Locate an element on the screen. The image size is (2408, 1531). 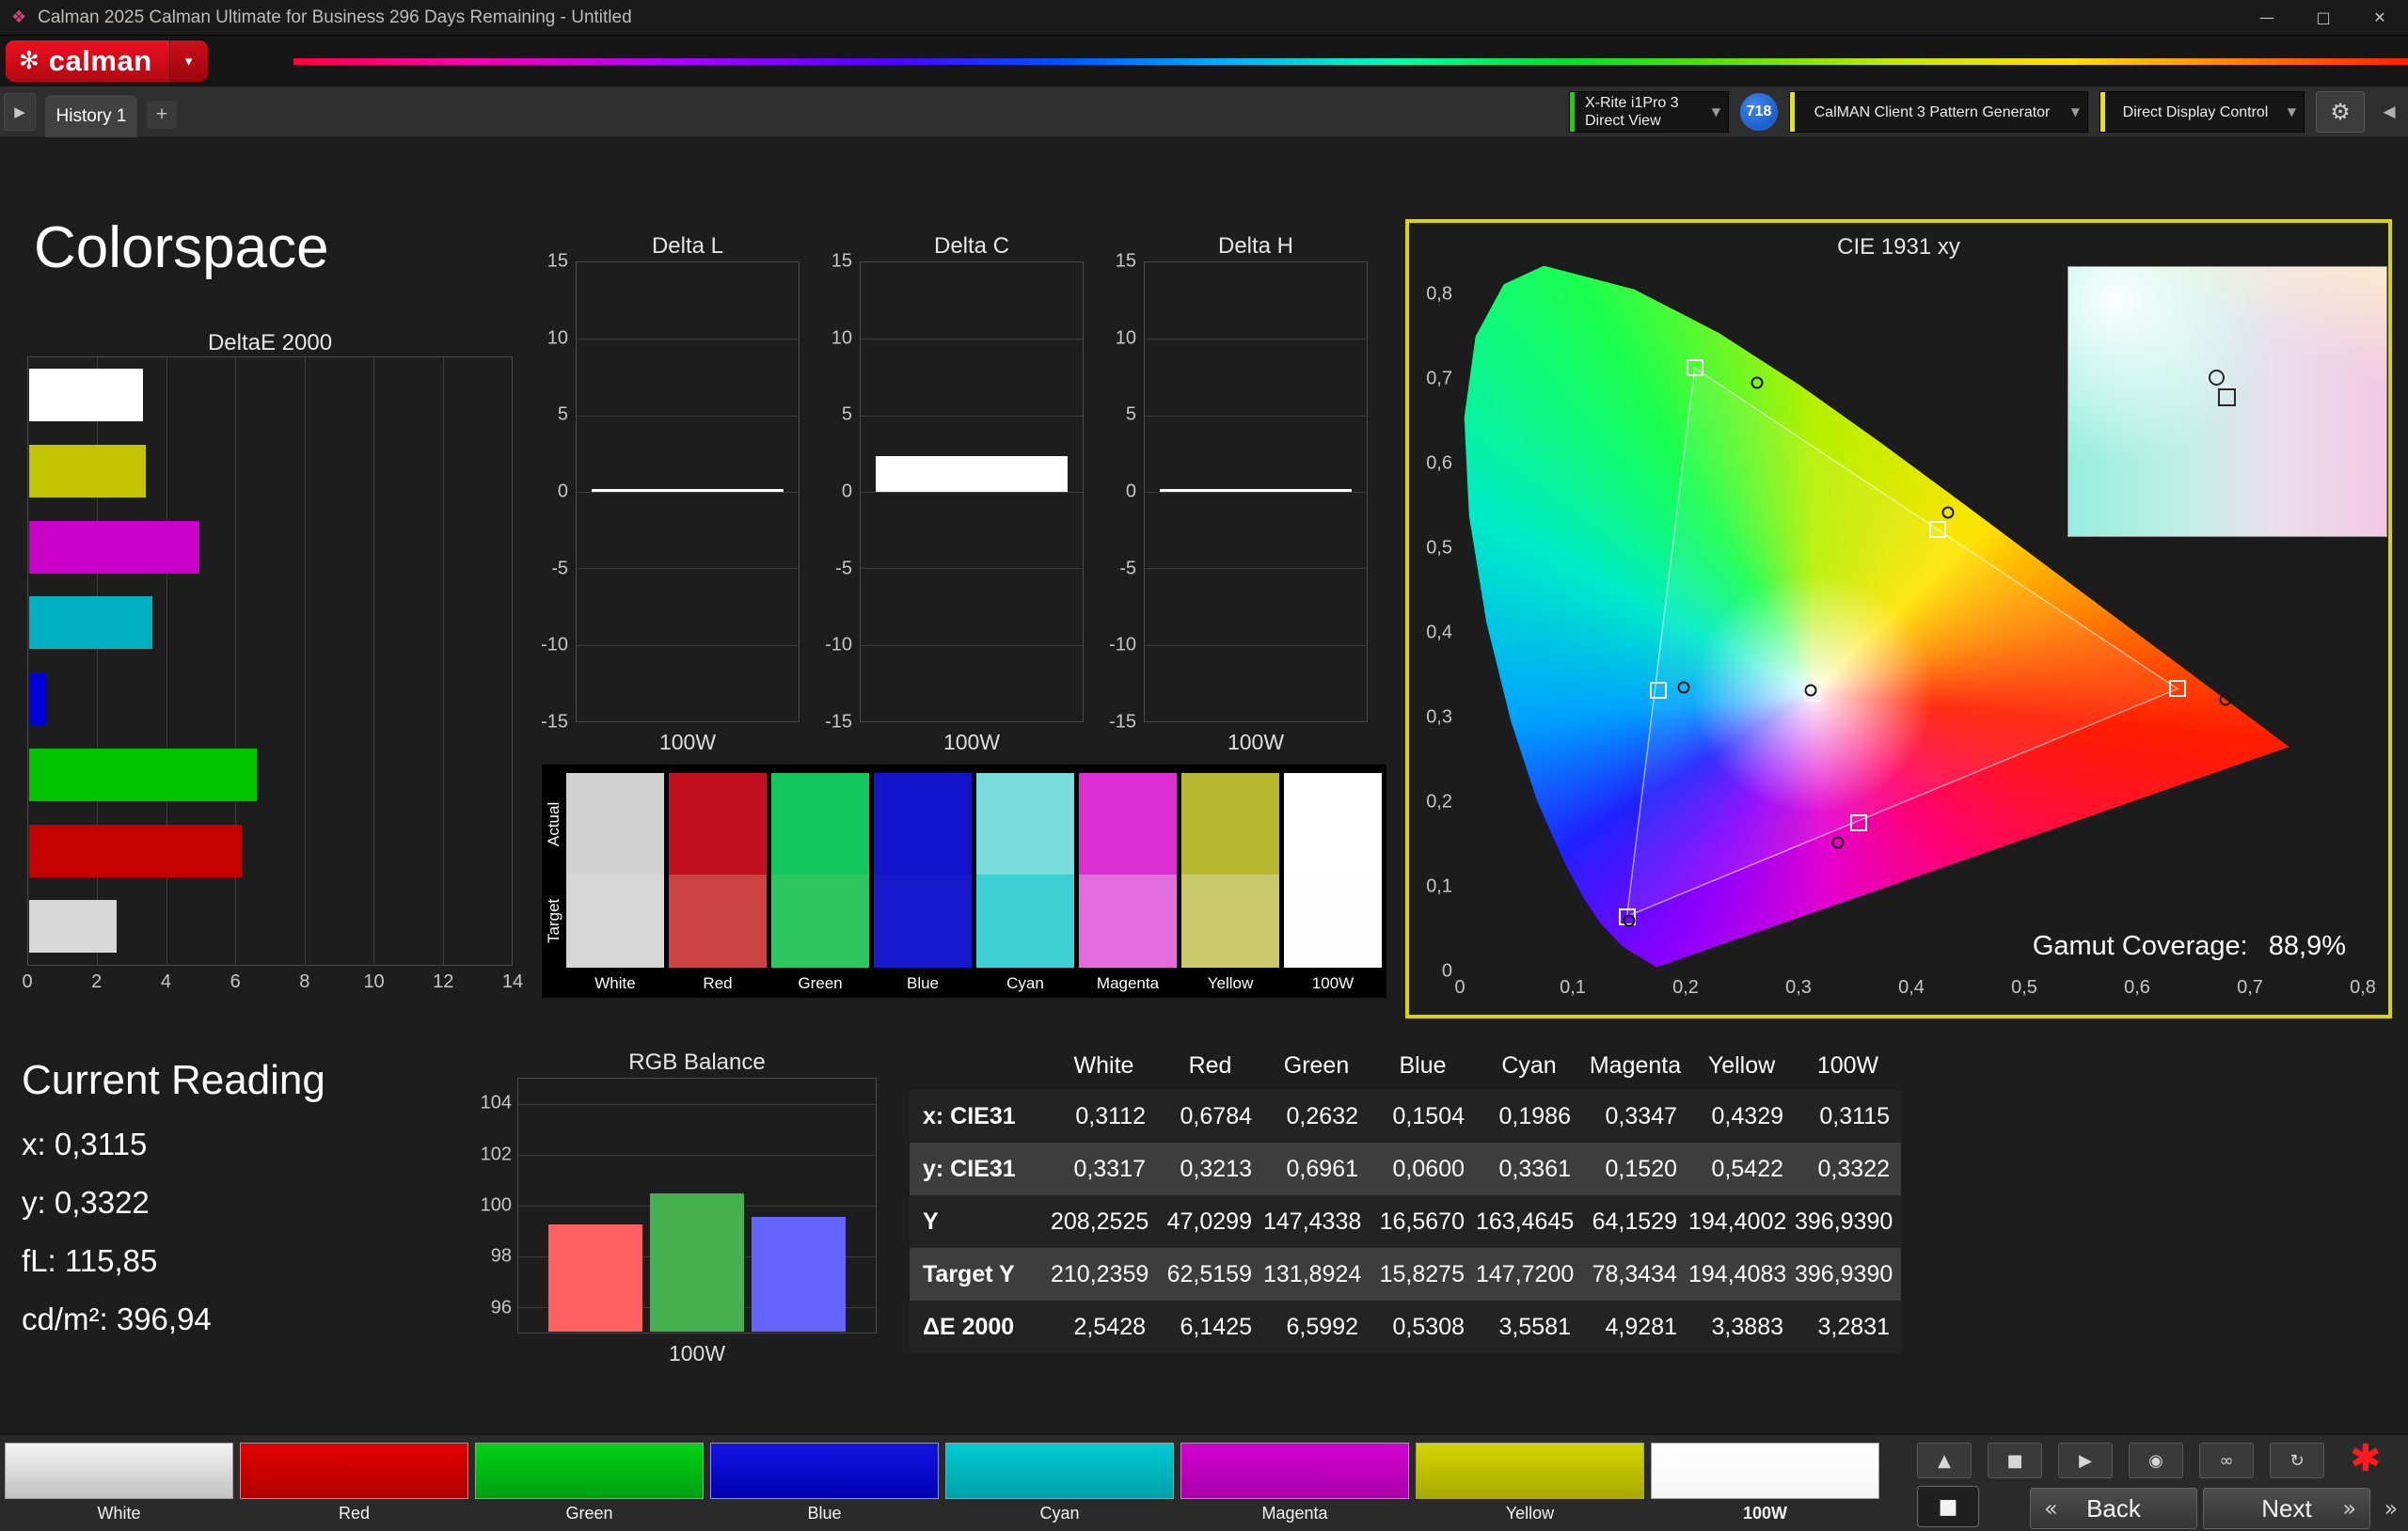
delta-c-chart: Delta C 15 10 5 0 -5 -10 -15 100W is located at coordinates (955, 494).